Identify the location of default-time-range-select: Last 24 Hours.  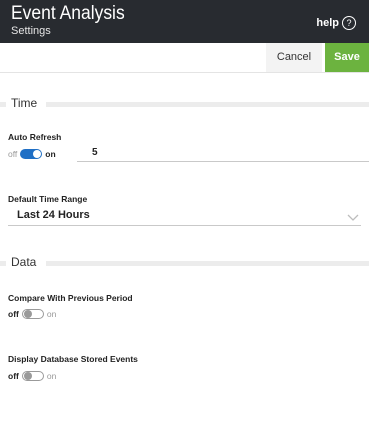
(184, 216).